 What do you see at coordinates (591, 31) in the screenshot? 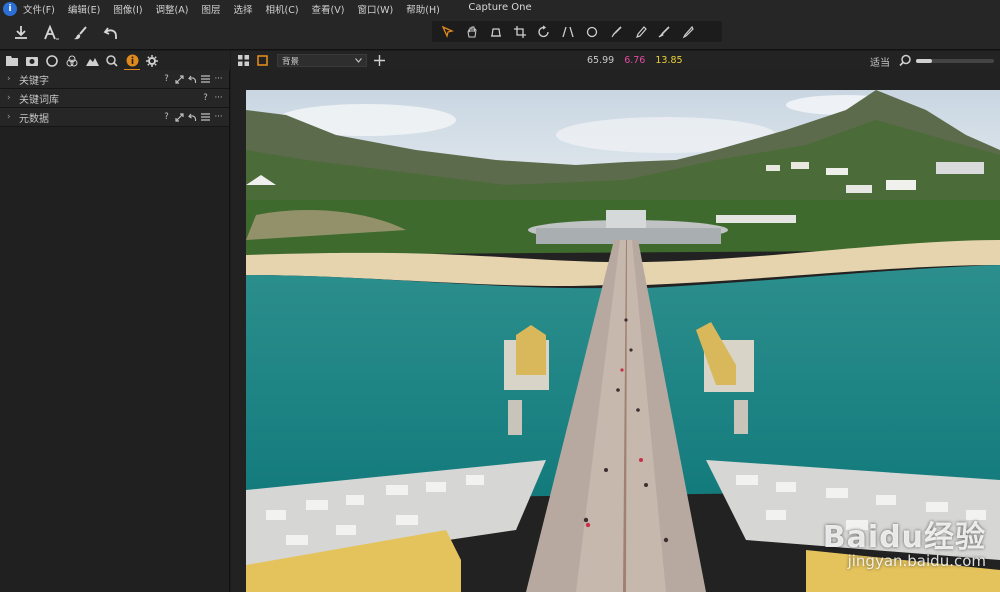
I see `spot-removal-icon` at bounding box center [591, 31].